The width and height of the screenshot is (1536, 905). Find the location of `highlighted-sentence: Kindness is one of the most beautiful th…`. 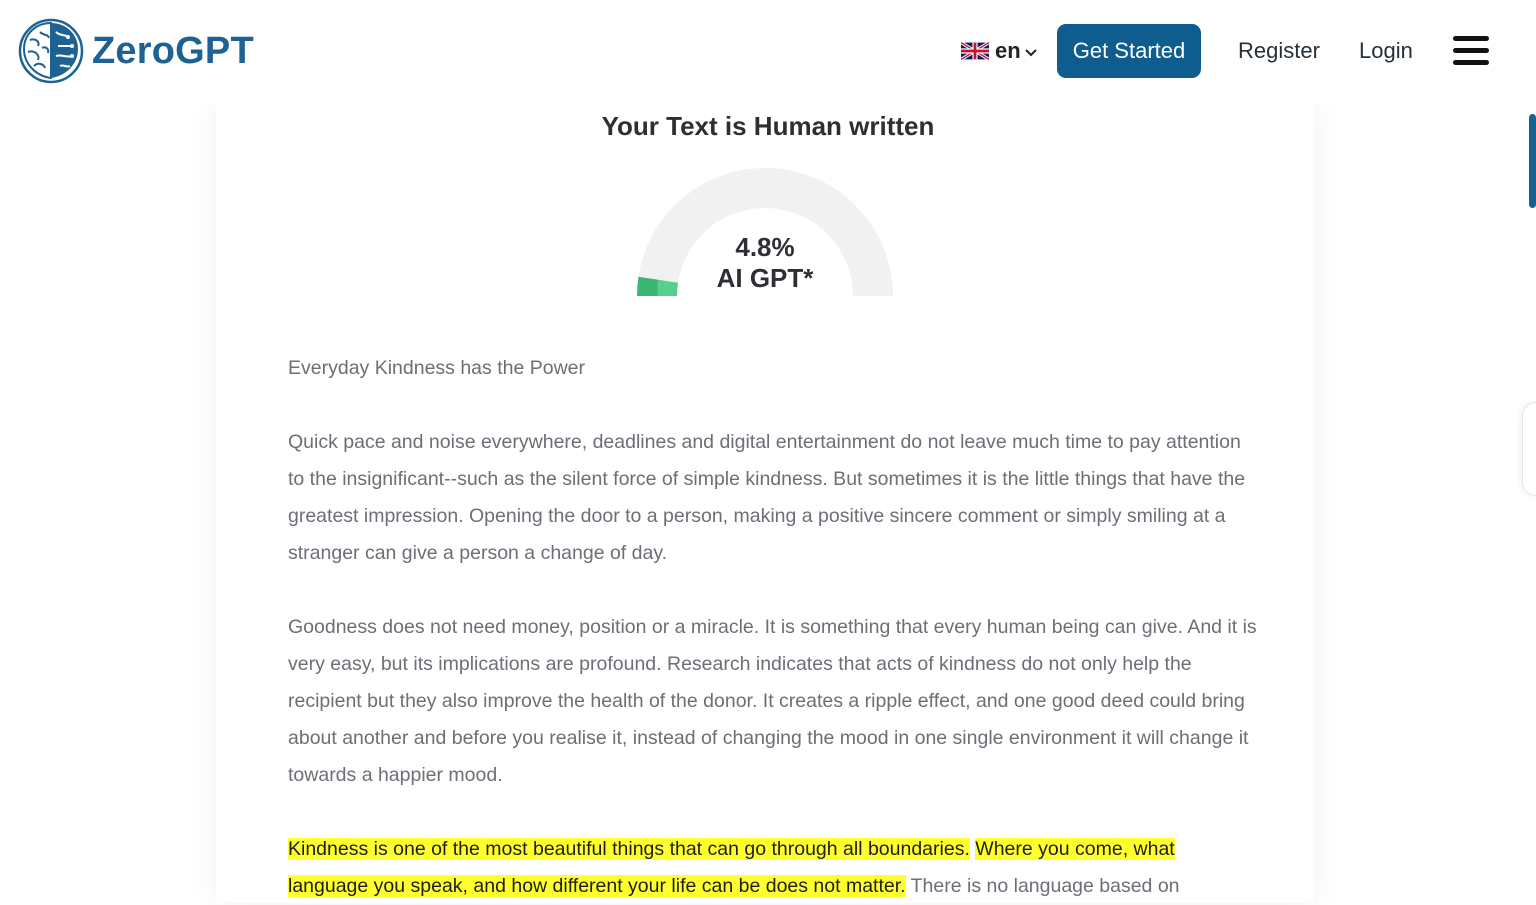

highlighted-sentence: Kindness is one of the most beautiful th… is located at coordinates (629, 849).